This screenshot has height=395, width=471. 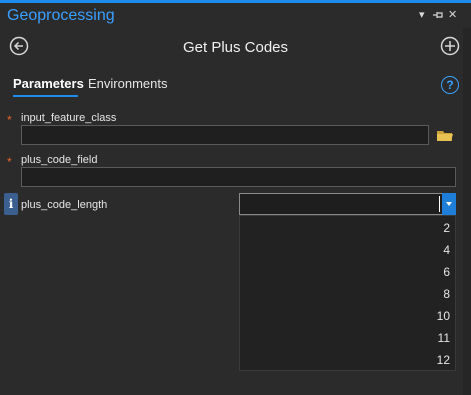 What do you see at coordinates (420, 250) in the screenshot?
I see `dropdown-option: 4` at bounding box center [420, 250].